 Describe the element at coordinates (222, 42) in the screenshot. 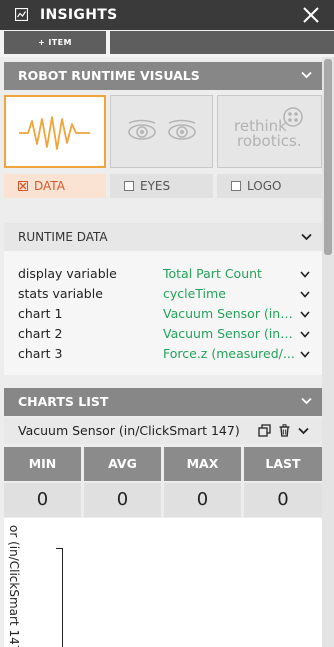

I see `toolbar-slot` at that location.